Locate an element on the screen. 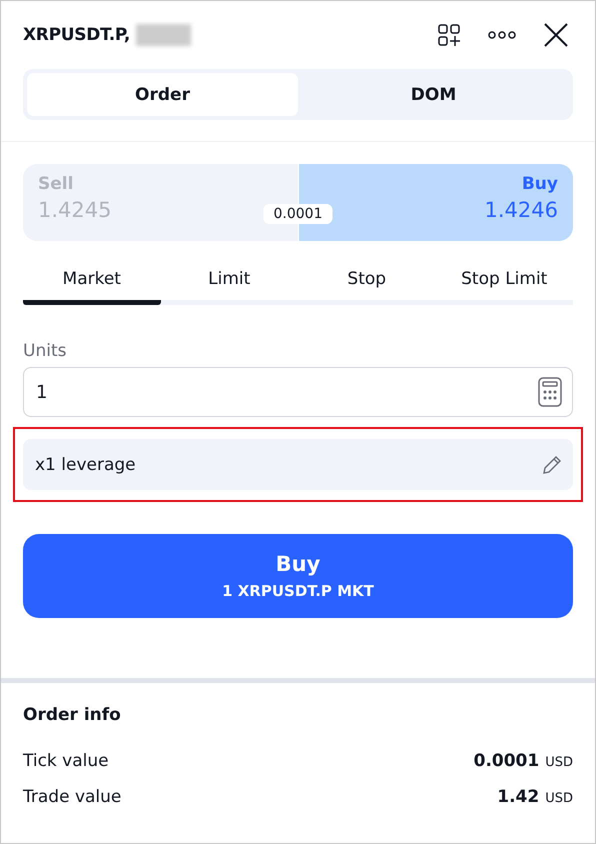 Image resolution: width=596 pixels, height=844 pixels. redacted-mark is located at coordinates (164, 35).